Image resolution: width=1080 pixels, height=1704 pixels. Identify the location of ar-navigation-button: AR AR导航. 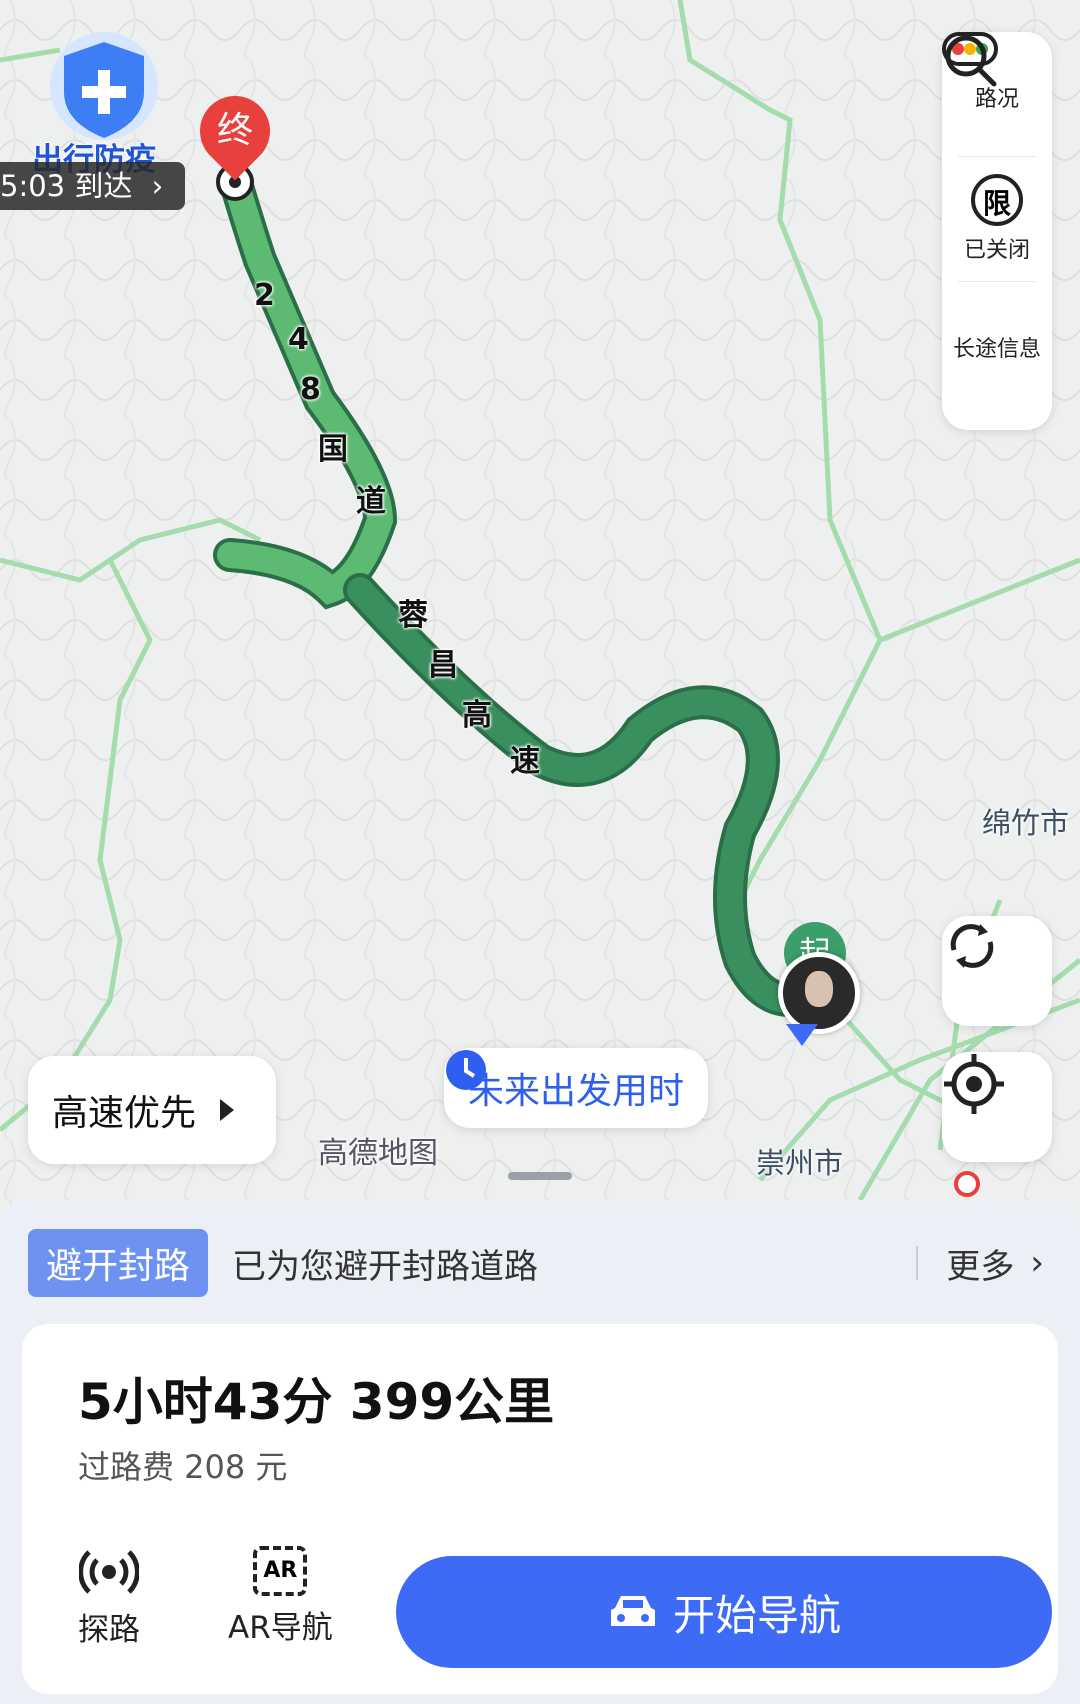
(280, 1596).